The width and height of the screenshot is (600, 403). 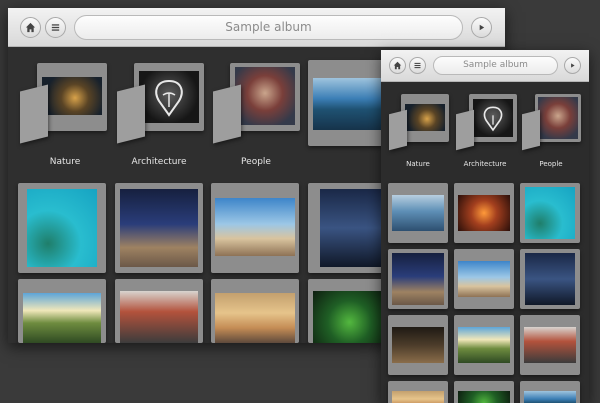 I want to click on small-toolbar: Sample album, so click(x=485, y=66).